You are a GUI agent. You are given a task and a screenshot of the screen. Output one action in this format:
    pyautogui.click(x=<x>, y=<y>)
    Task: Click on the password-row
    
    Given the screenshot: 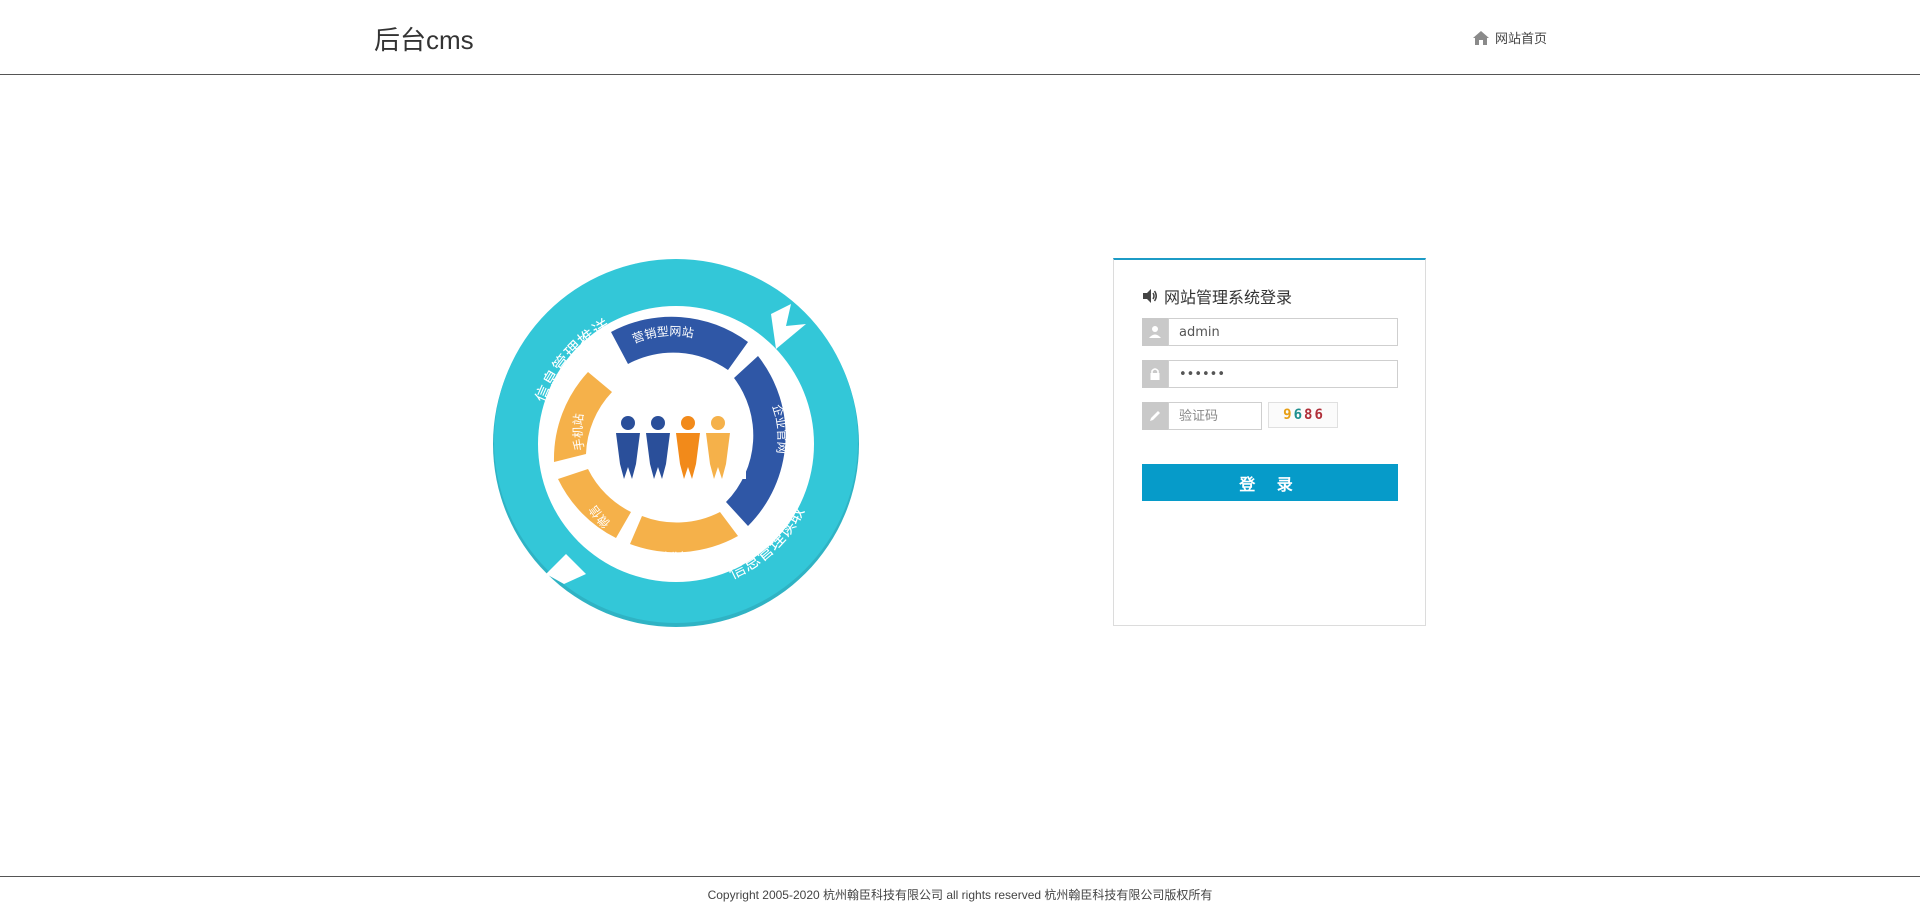 What is the action you would take?
    pyautogui.click(x=1270, y=374)
    